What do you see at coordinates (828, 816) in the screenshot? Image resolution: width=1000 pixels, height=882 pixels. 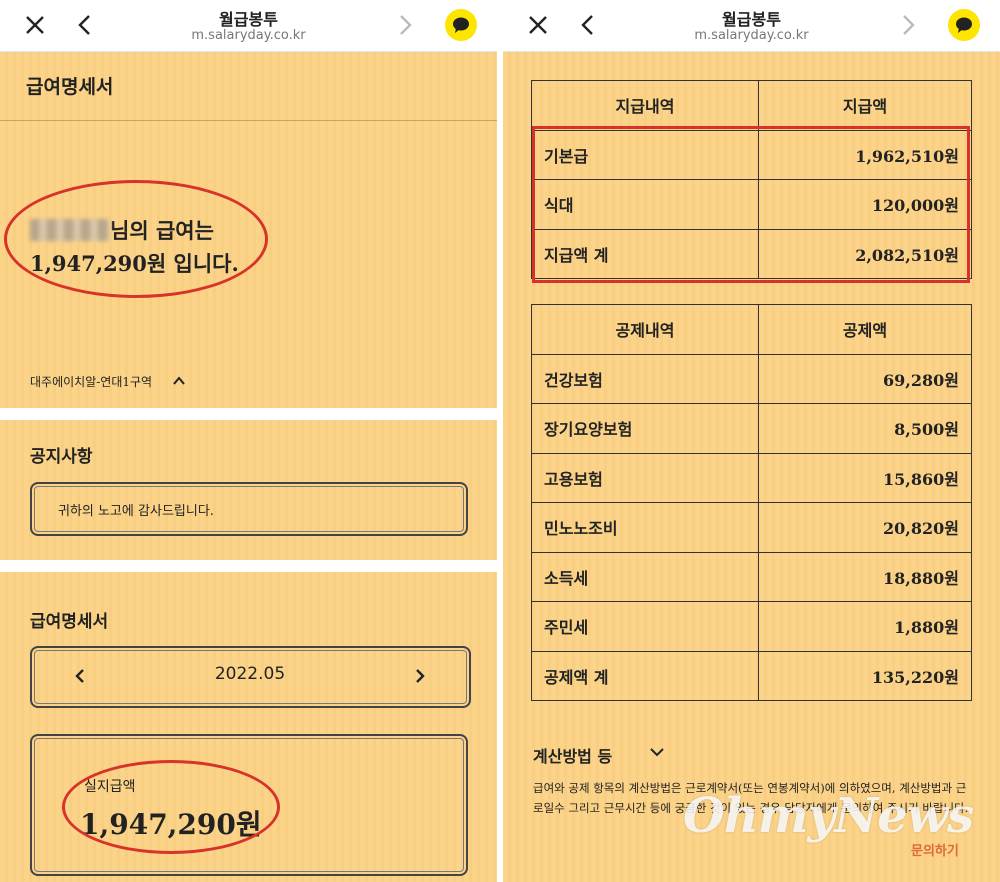 I see `ohmynews-watermark: OhmyNews` at bounding box center [828, 816].